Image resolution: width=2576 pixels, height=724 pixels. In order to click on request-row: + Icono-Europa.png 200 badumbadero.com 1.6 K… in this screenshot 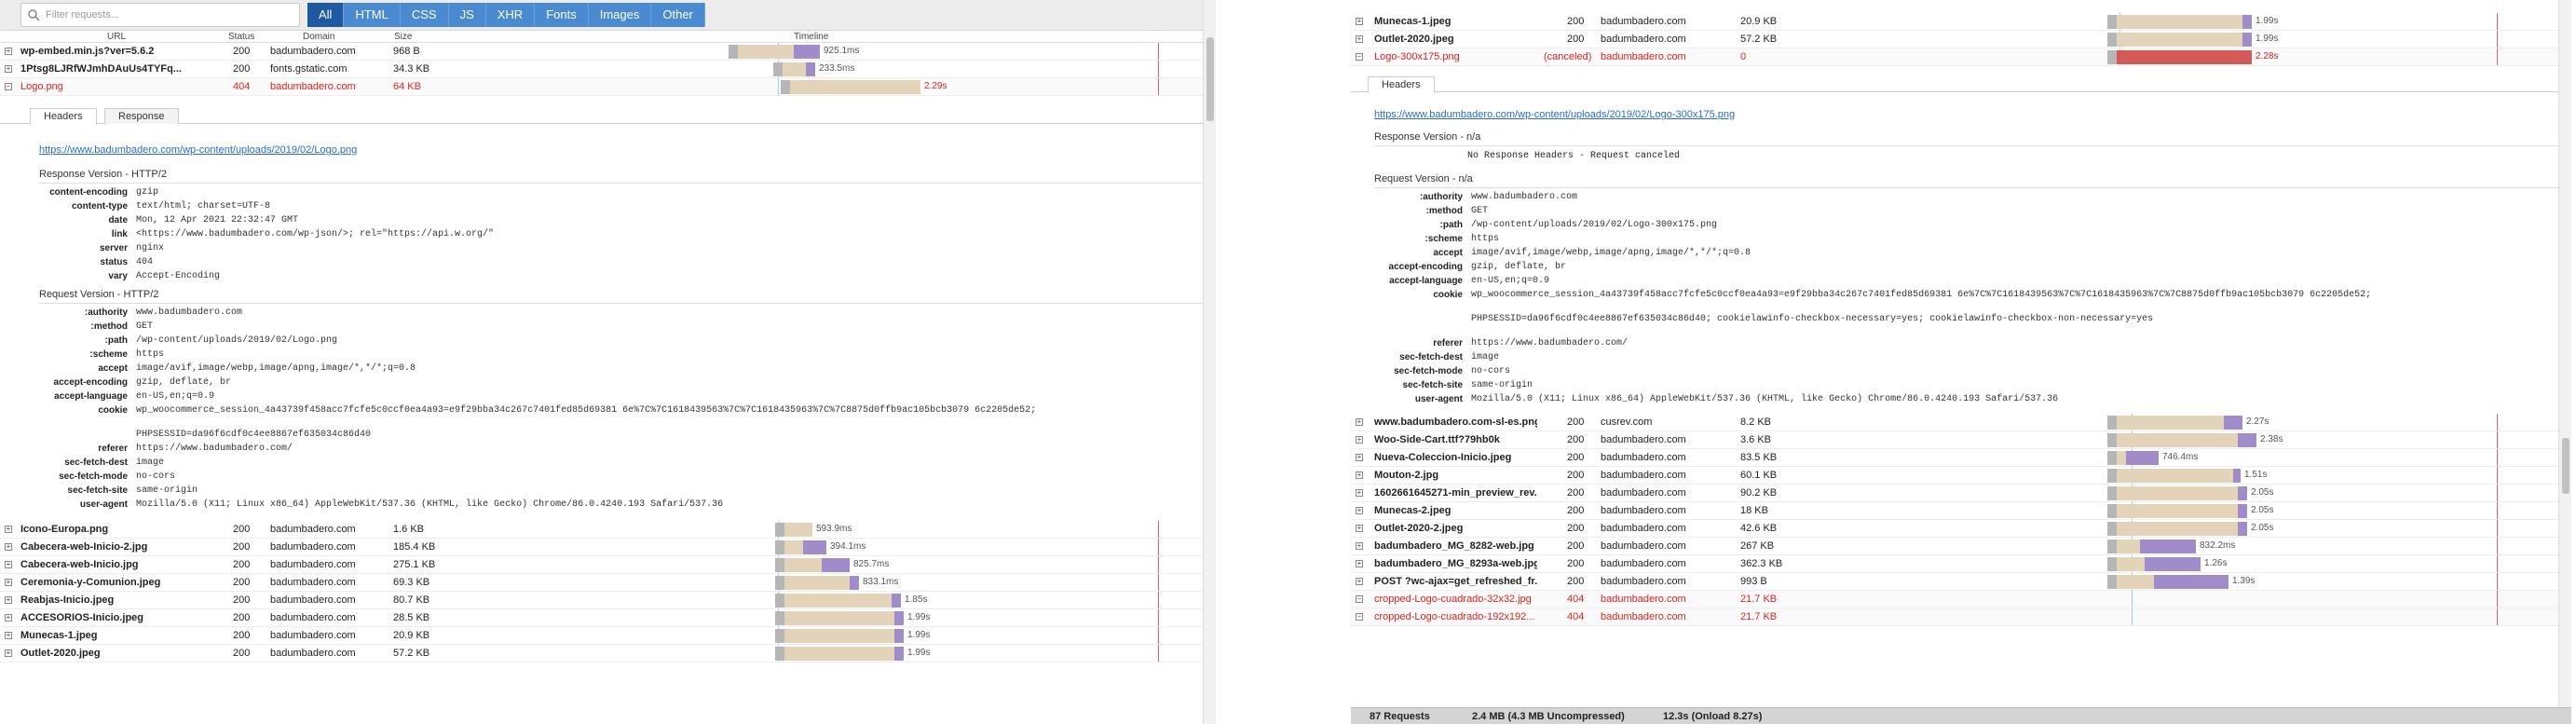, I will do `click(608, 530)`.